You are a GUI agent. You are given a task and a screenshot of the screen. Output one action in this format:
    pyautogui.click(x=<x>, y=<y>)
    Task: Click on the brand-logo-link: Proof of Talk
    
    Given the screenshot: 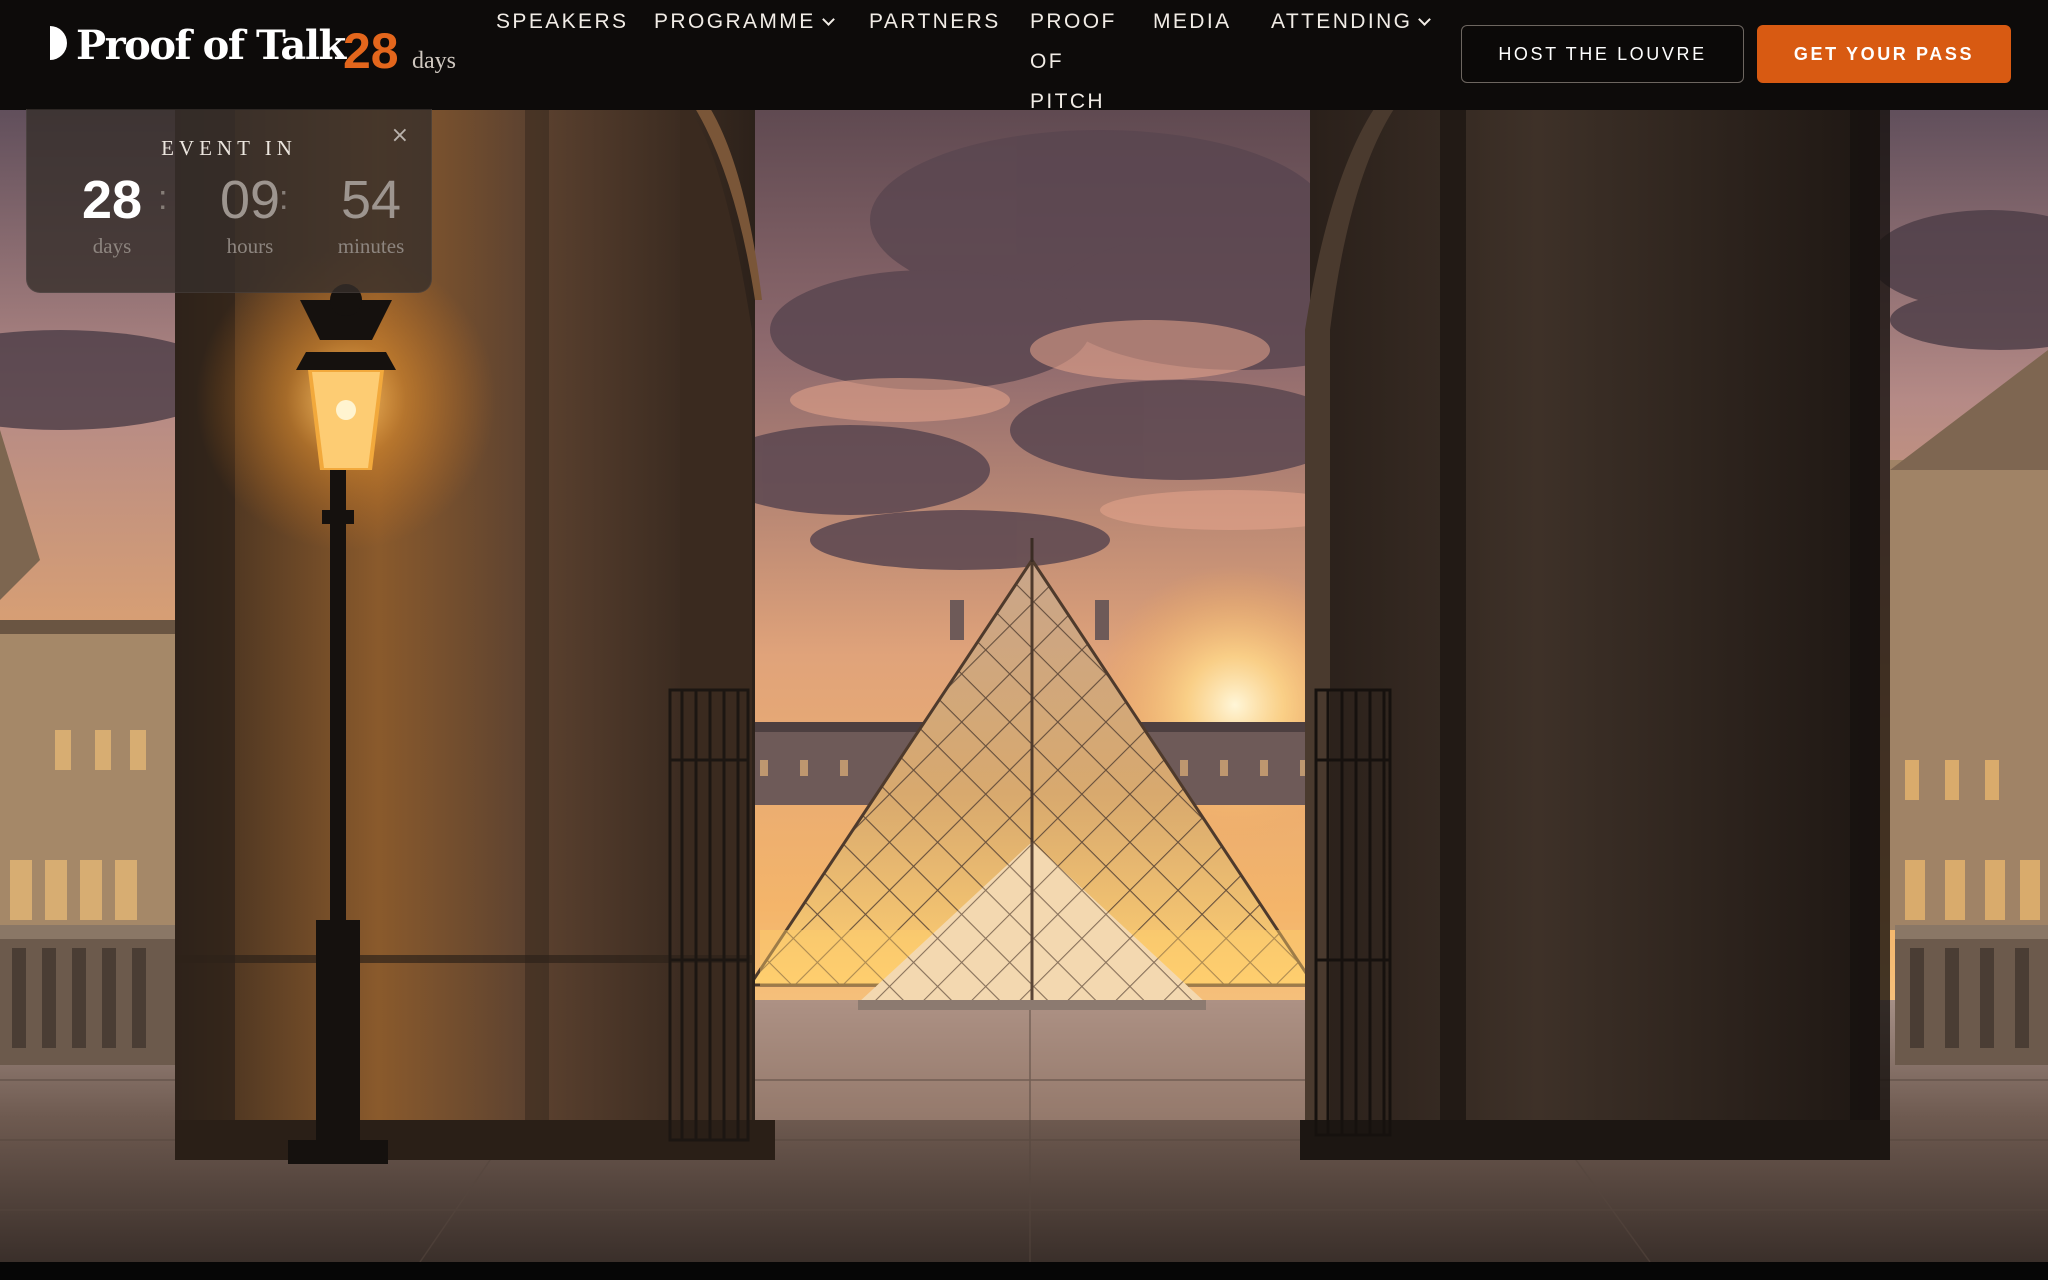 What is the action you would take?
    pyautogui.click(x=198, y=45)
    